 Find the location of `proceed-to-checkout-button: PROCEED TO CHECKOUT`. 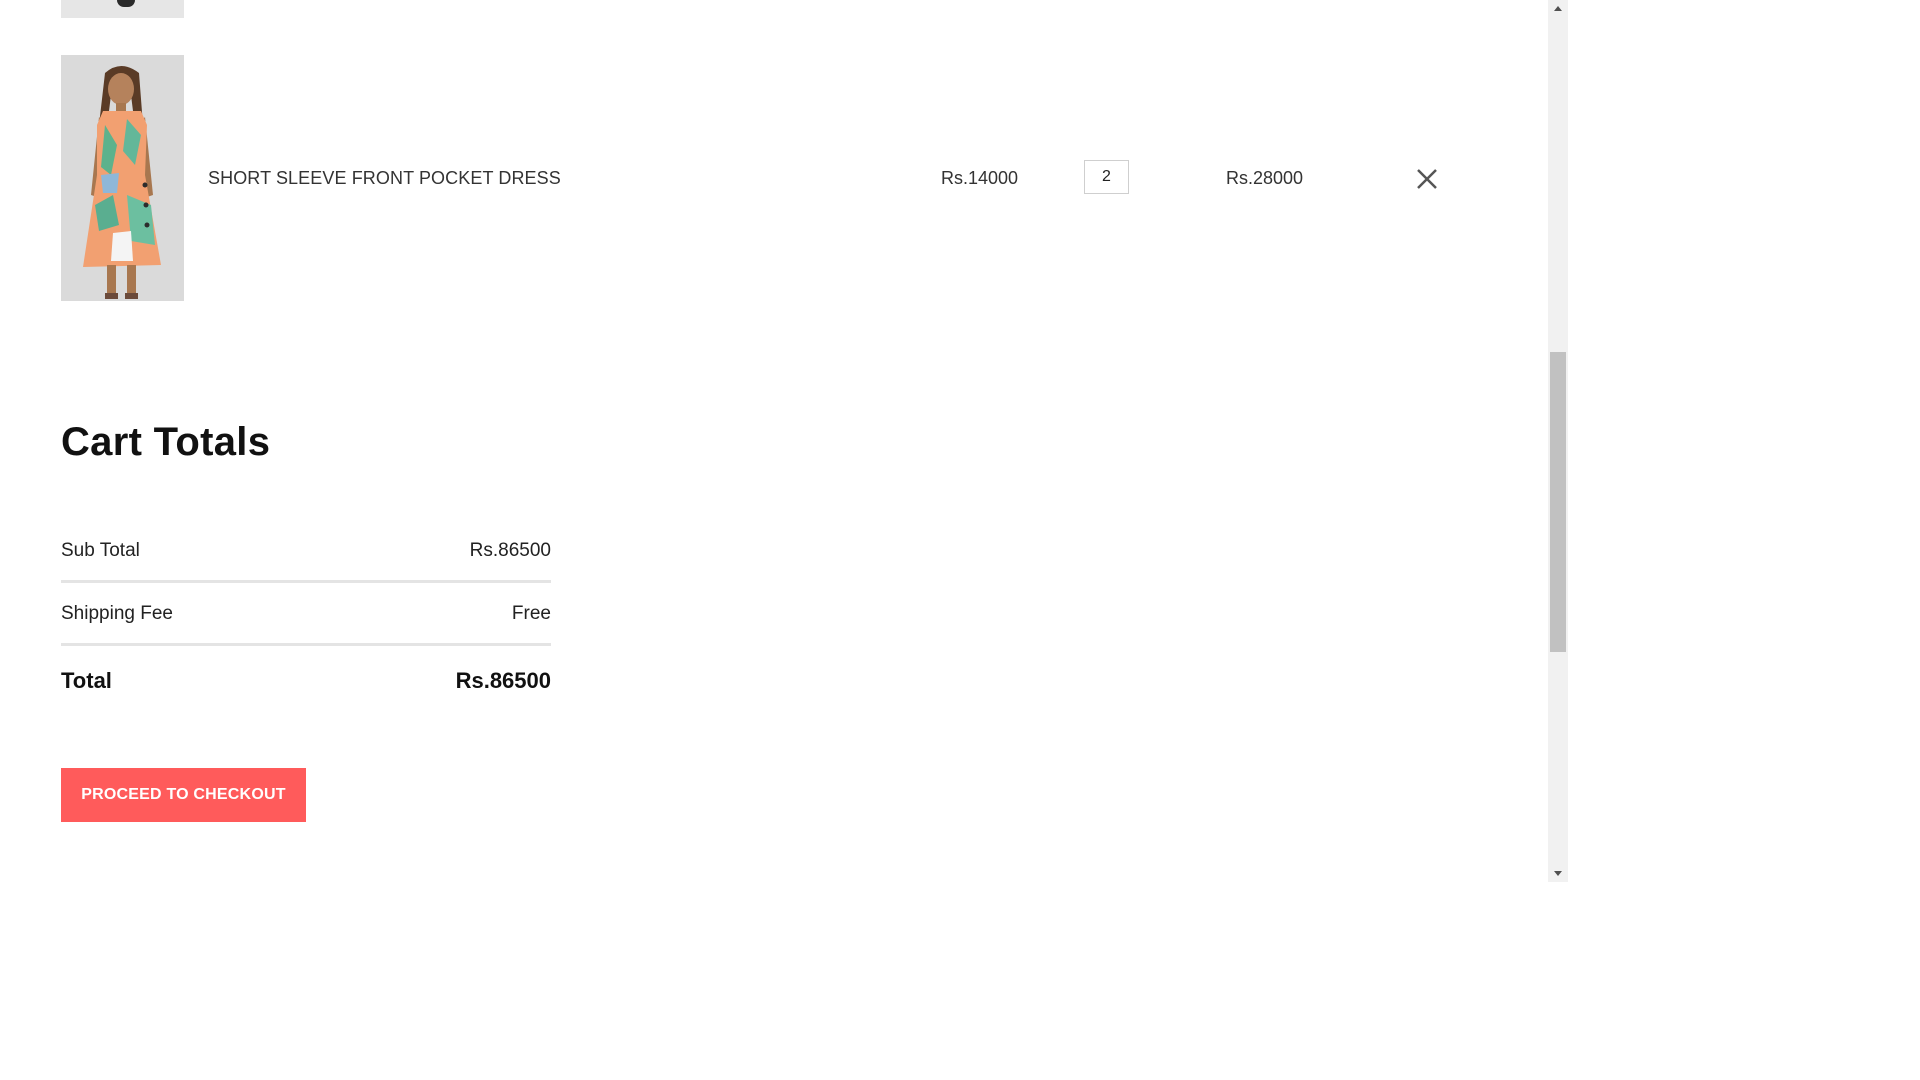

proceed-to-checkout-button: PROCEED TO CHECKOUT is located at coordinates (183, 795).